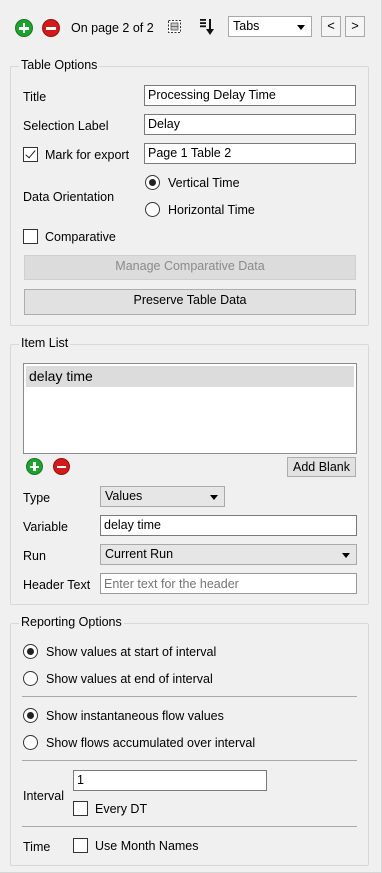 This screenshot has width=382, height=873. What do you see at coordinates (112, 28) in the screenshot?
I see `page-indicator: On page 2 of 2` at bounding box center [112, 28].